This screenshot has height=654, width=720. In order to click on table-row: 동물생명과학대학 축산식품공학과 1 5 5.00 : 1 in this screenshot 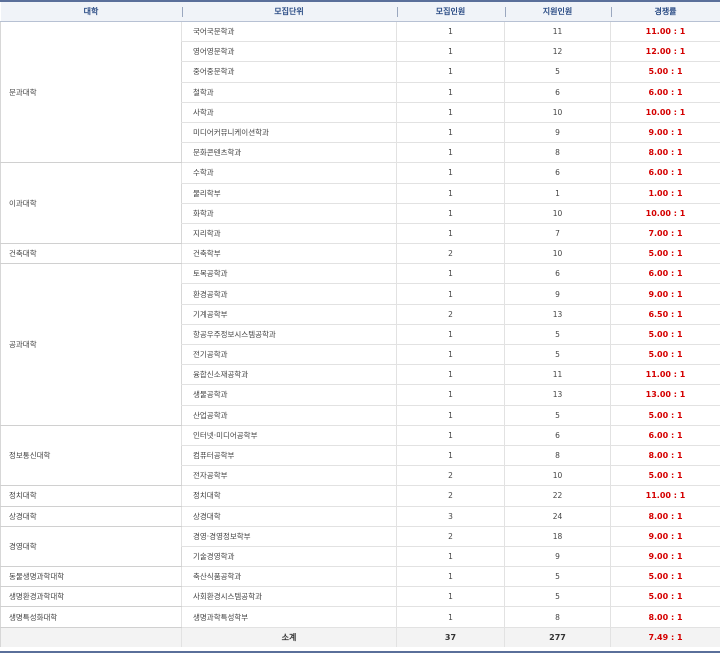, I will do `click(360, 577)`.